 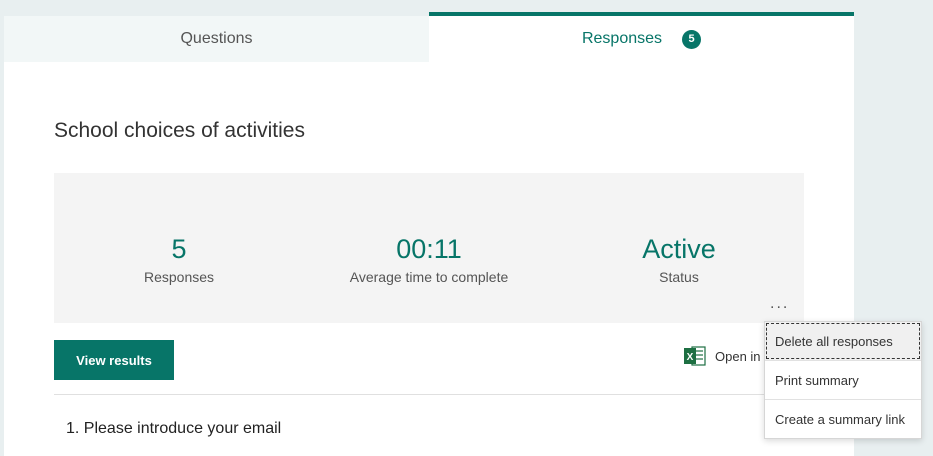 I want to click on tab-questions: Questions, so click(x=216, y=39).